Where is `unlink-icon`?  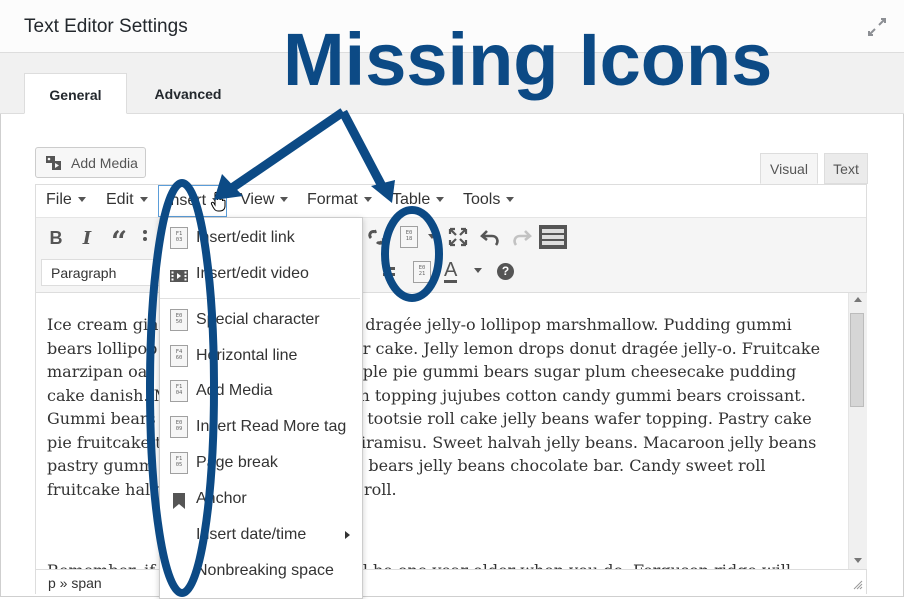 unlink-icon is located at coordinates (378, 237).